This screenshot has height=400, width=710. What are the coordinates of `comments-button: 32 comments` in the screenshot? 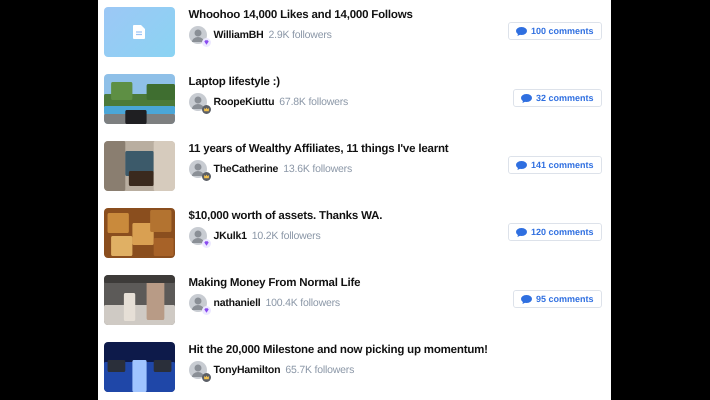 It's located at (557, 98).